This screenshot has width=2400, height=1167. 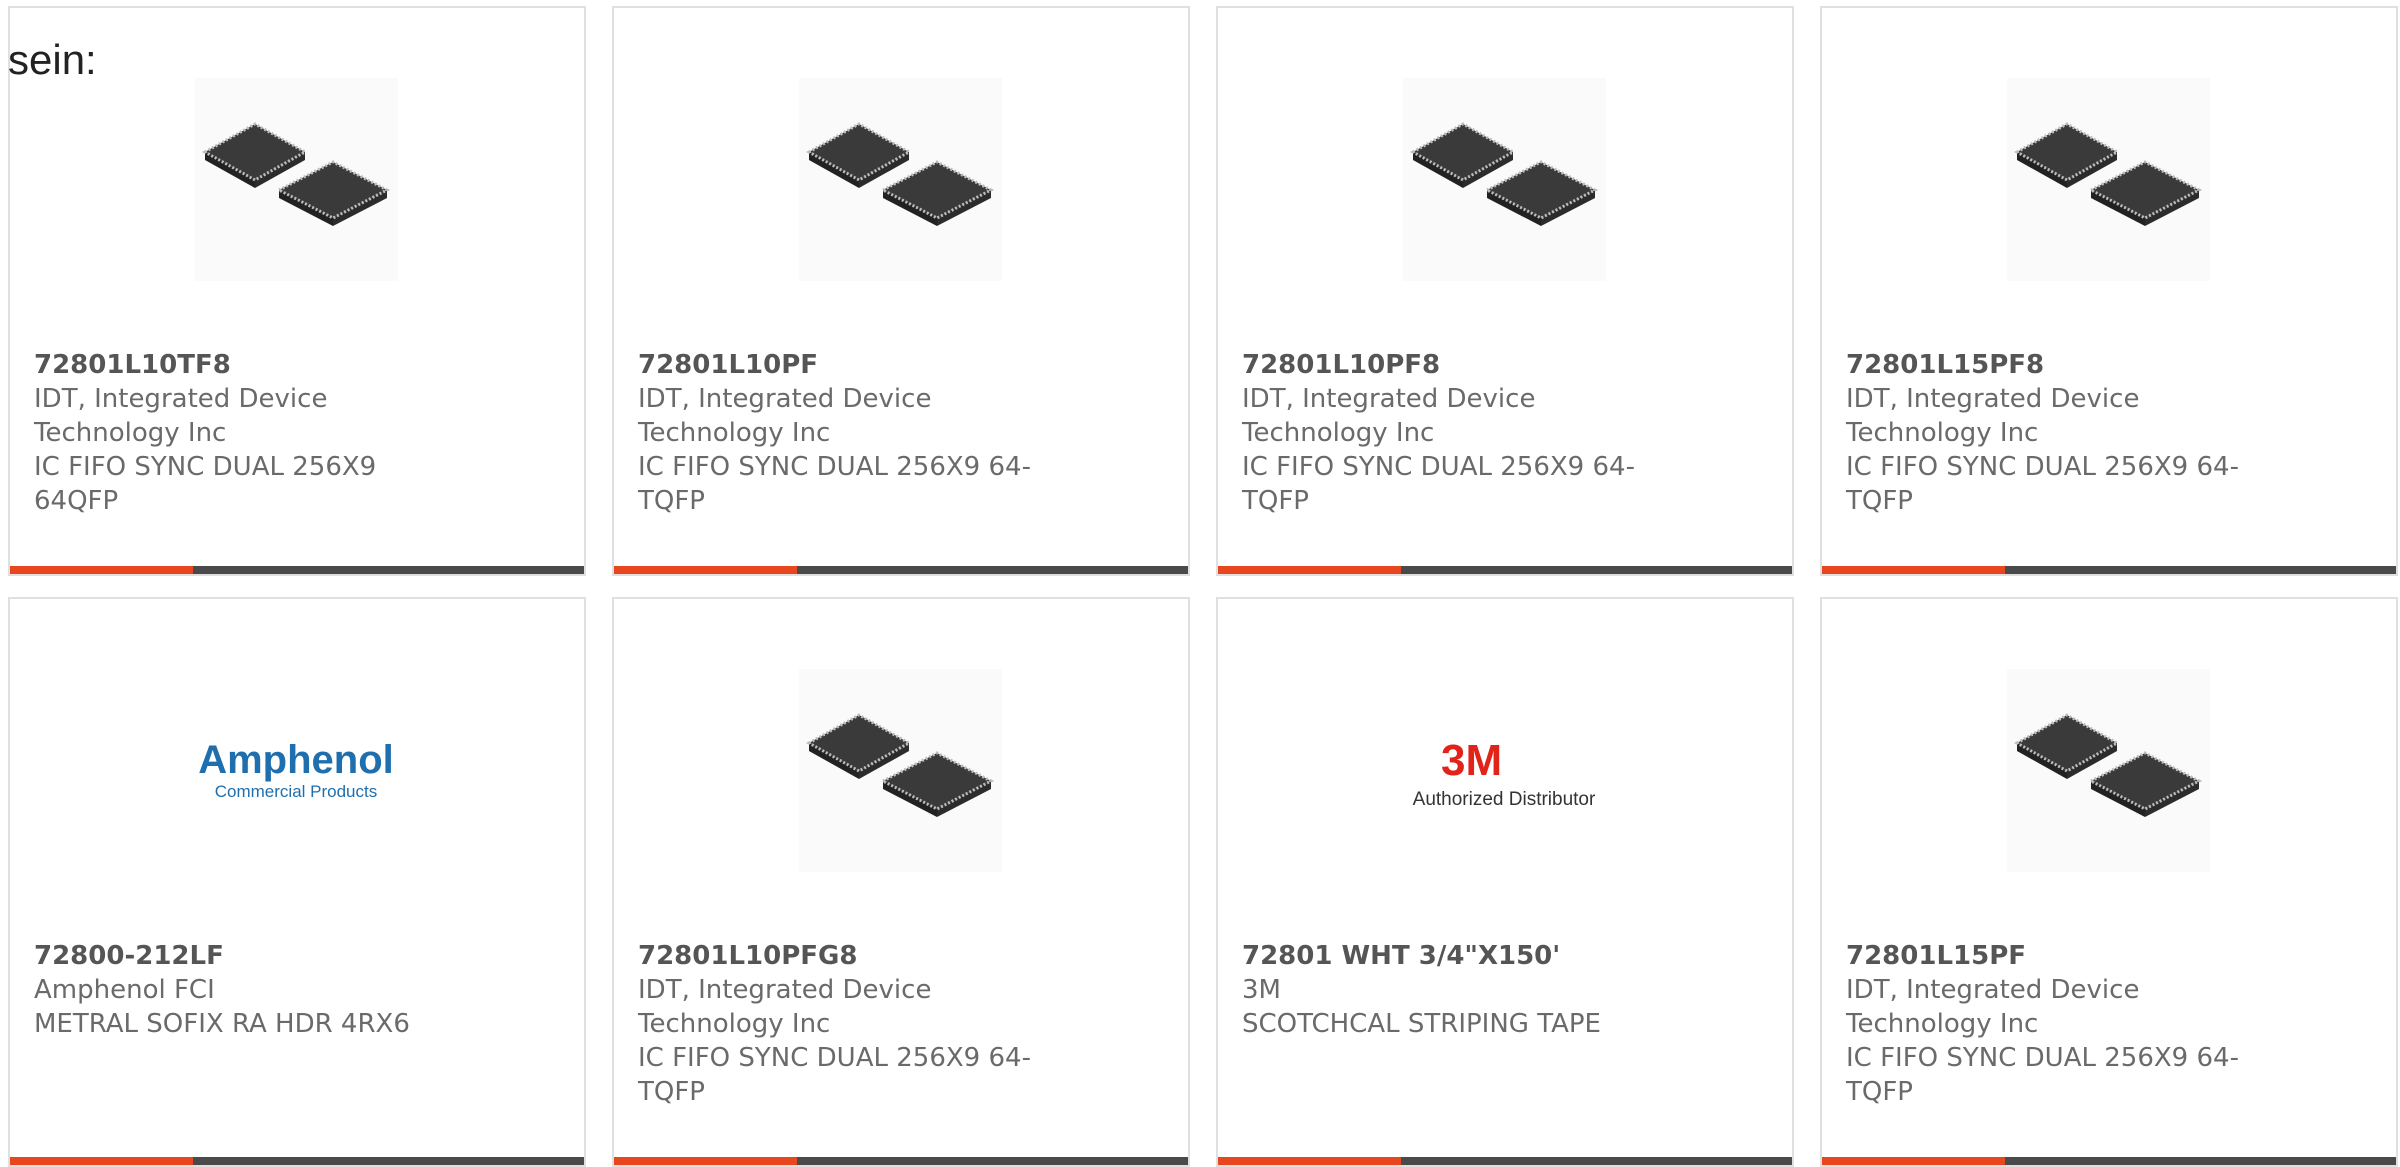 I want to click on intro-text: sein:, so click(x=52, y=59).